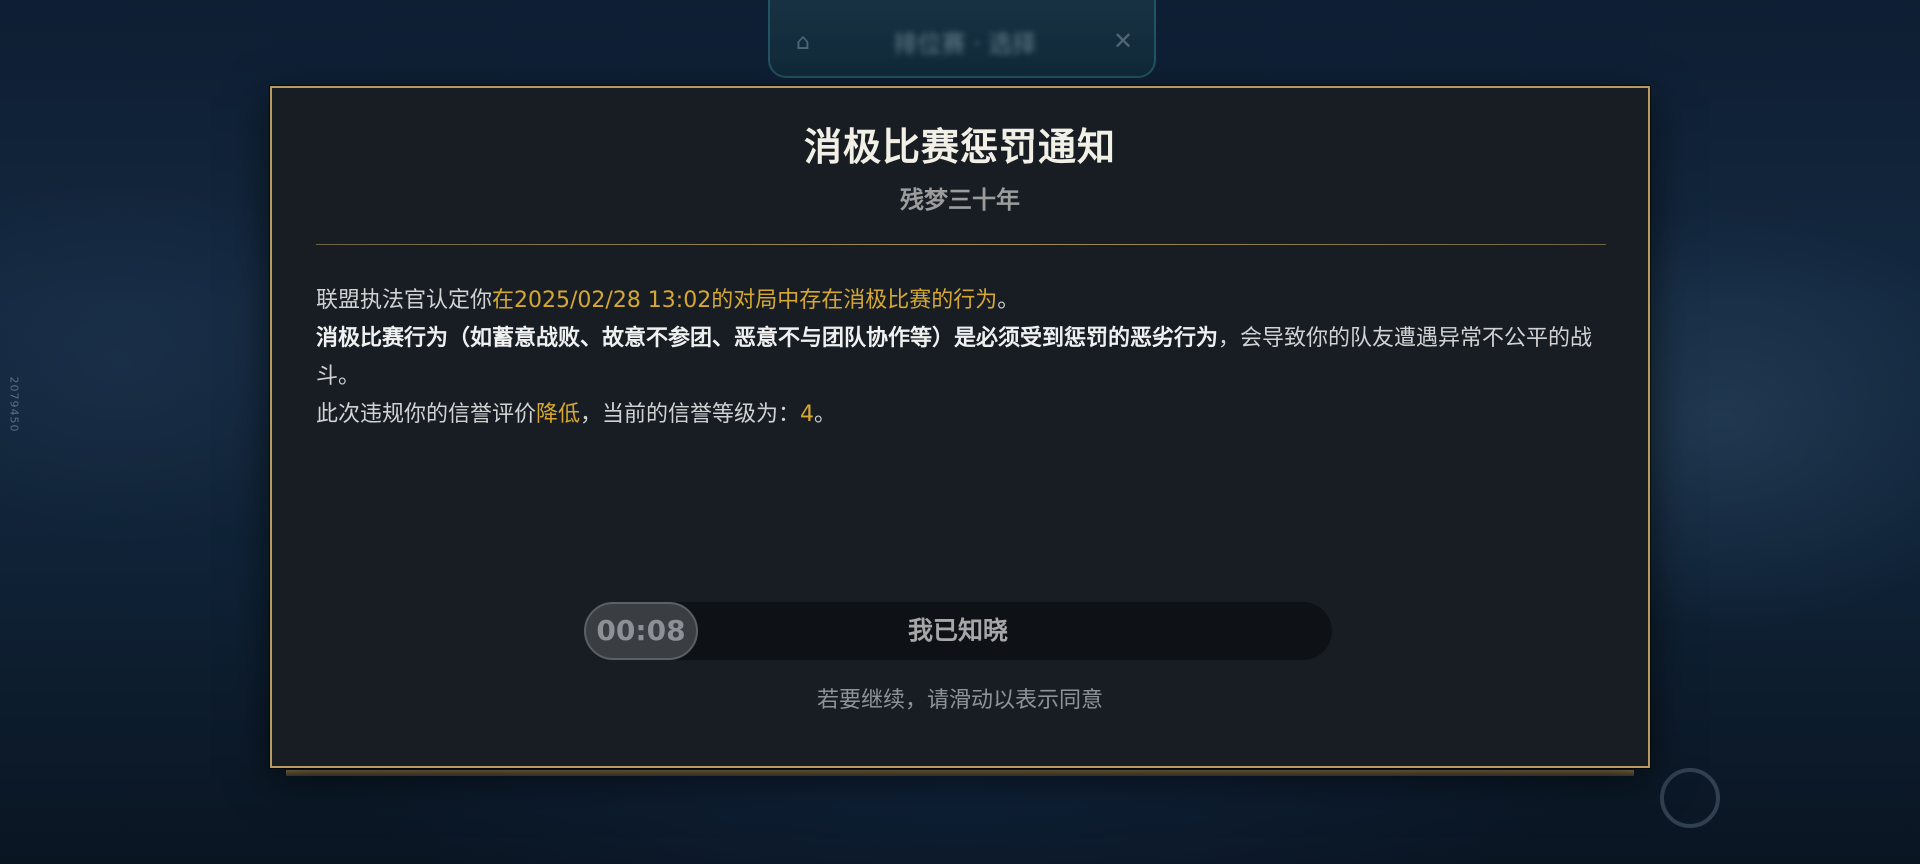 This screenshot has width=1920, height=864. I want to click on notice-line-3: 此次违规你的信誉评价降低，当前的信誉等级为：4。, so click(966, 415).